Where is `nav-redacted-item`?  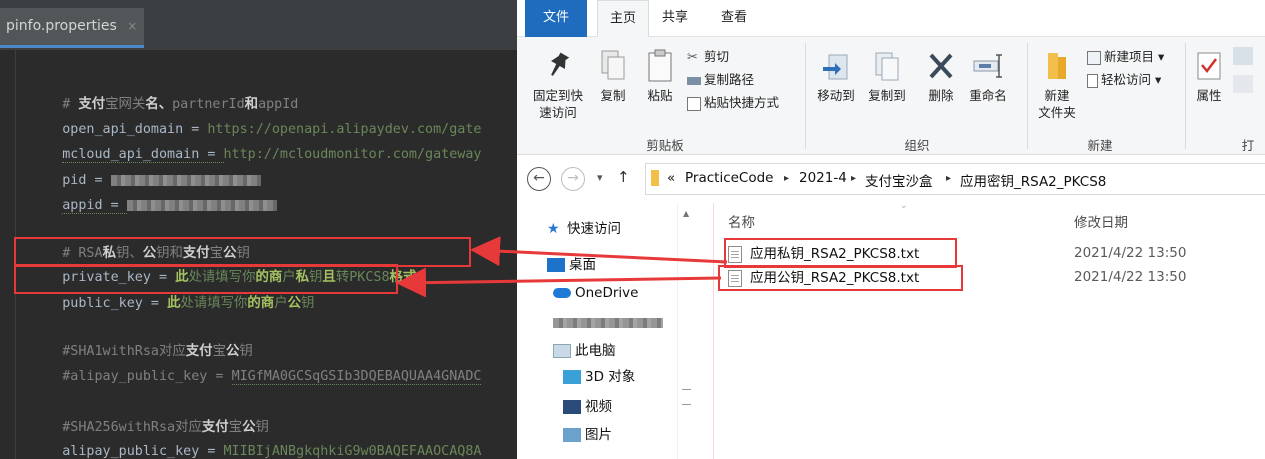
nav-redacted-item is located at coordinates (608, 323).